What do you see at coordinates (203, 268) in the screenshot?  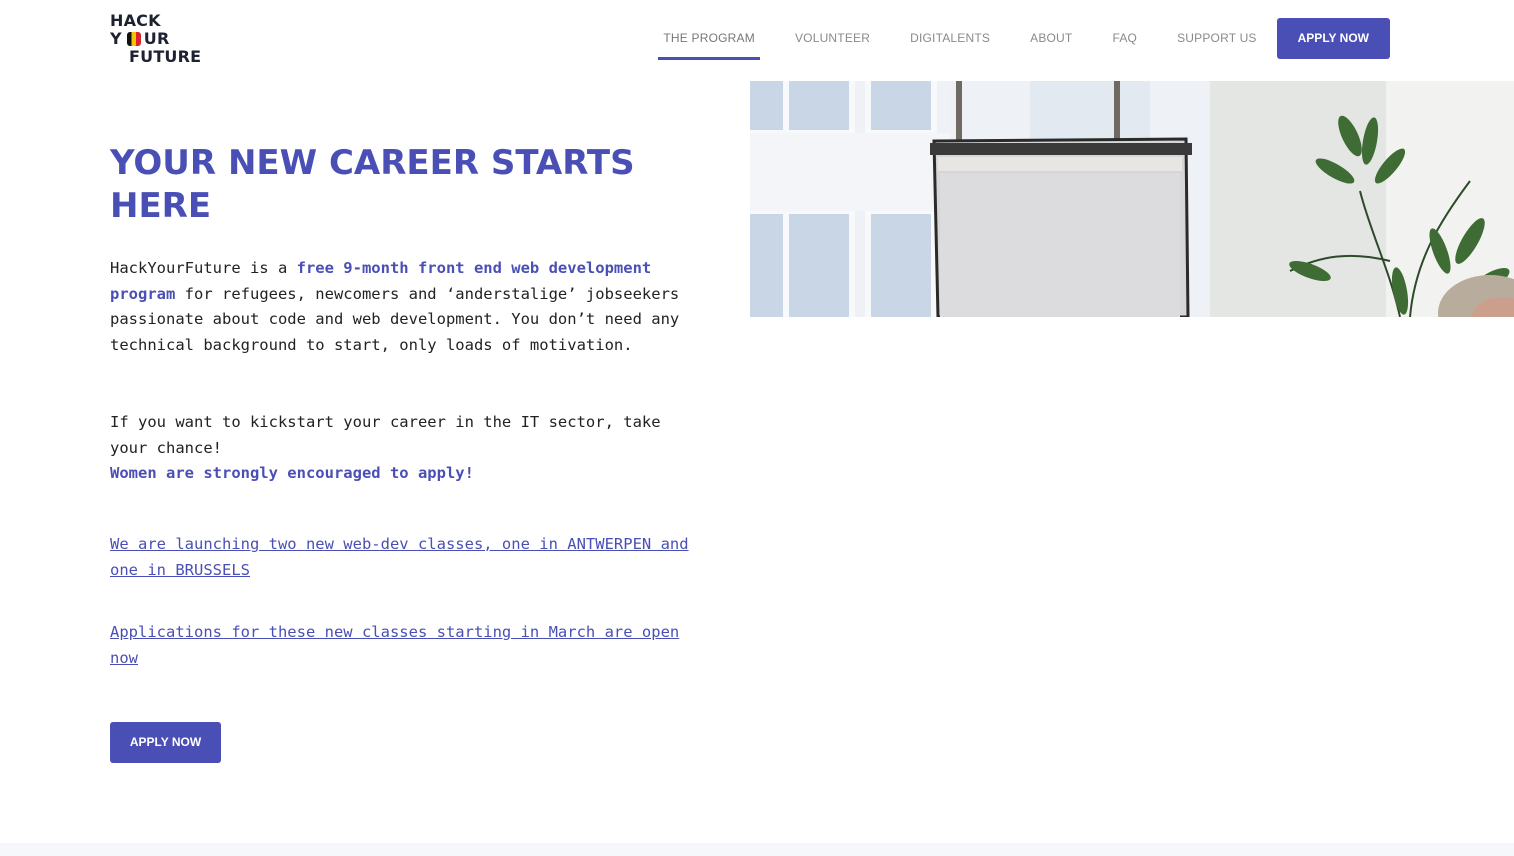 I see `intro-text: HackYourFuture is a` at bounding box center [203, 268].